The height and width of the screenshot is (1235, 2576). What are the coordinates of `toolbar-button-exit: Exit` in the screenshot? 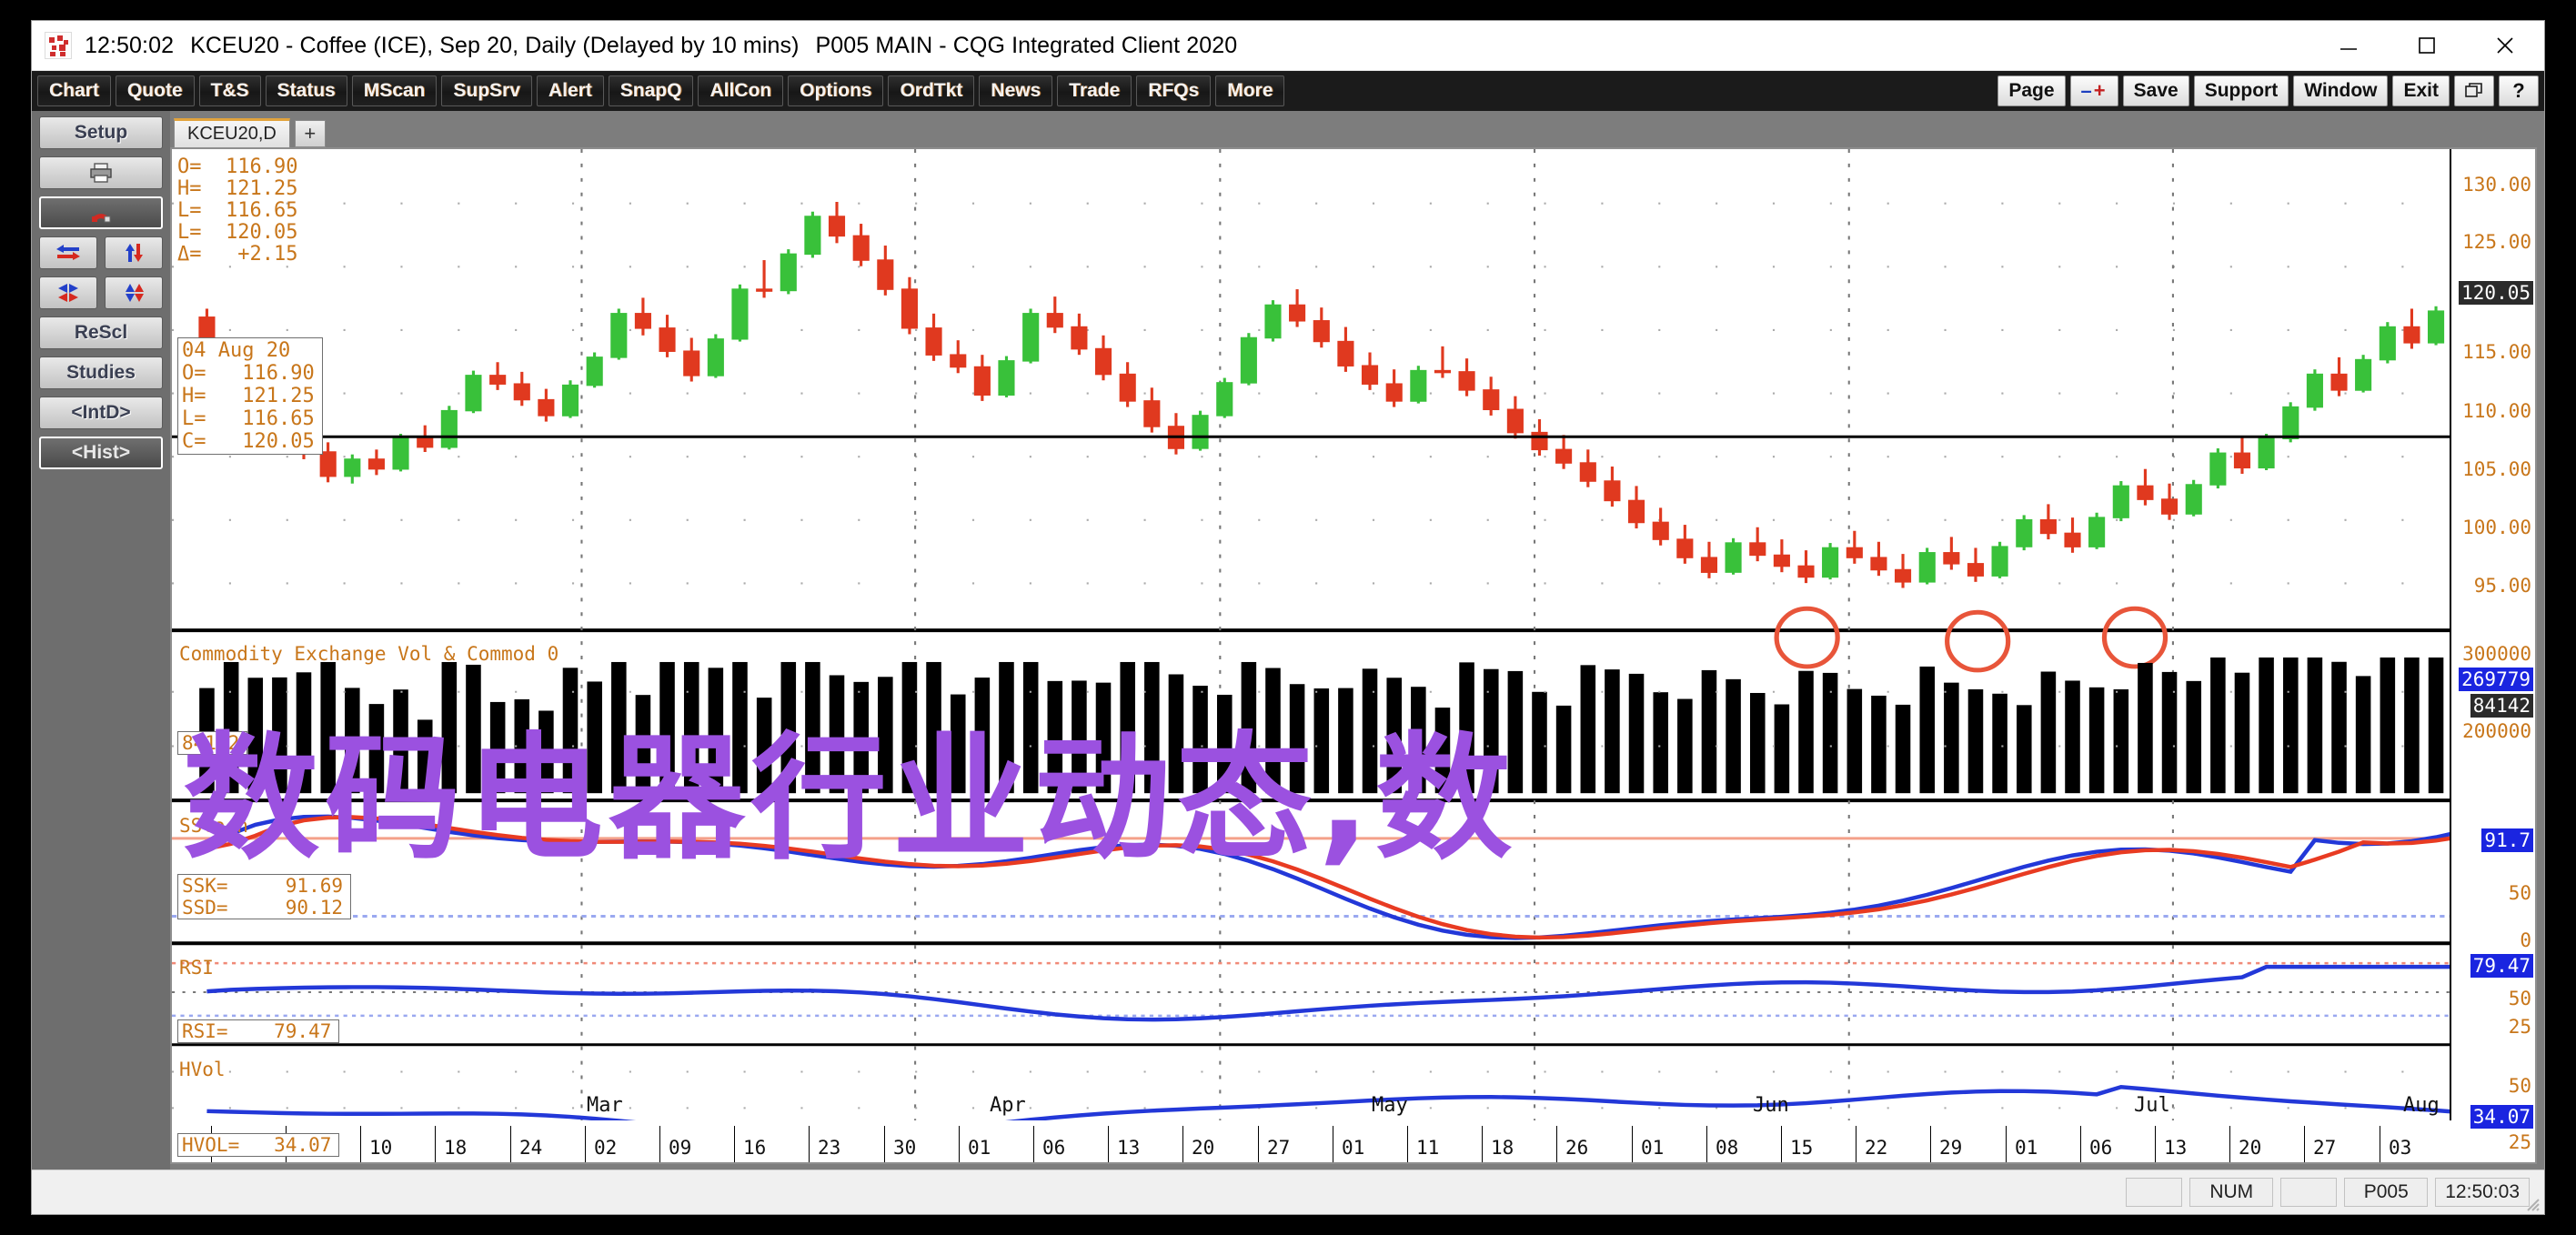 It's located at (2421, 90).